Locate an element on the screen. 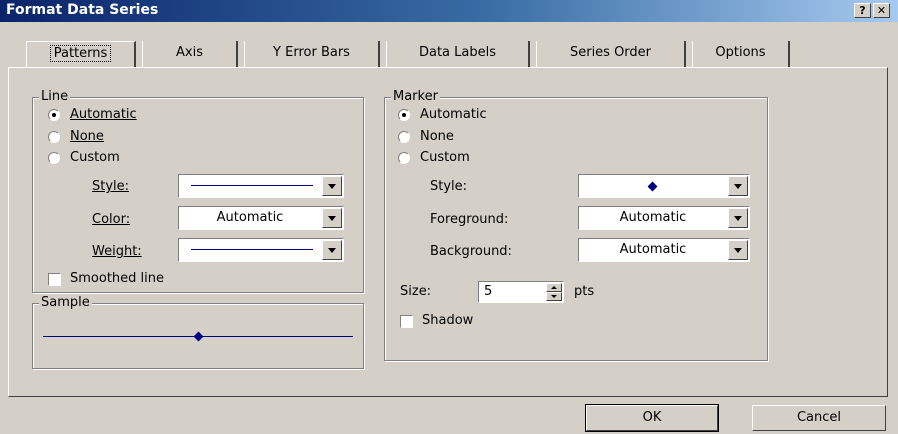 This screenshot has height=434, width=898. marker-foreground-select: Automatic is located at coordinates (664, 218).